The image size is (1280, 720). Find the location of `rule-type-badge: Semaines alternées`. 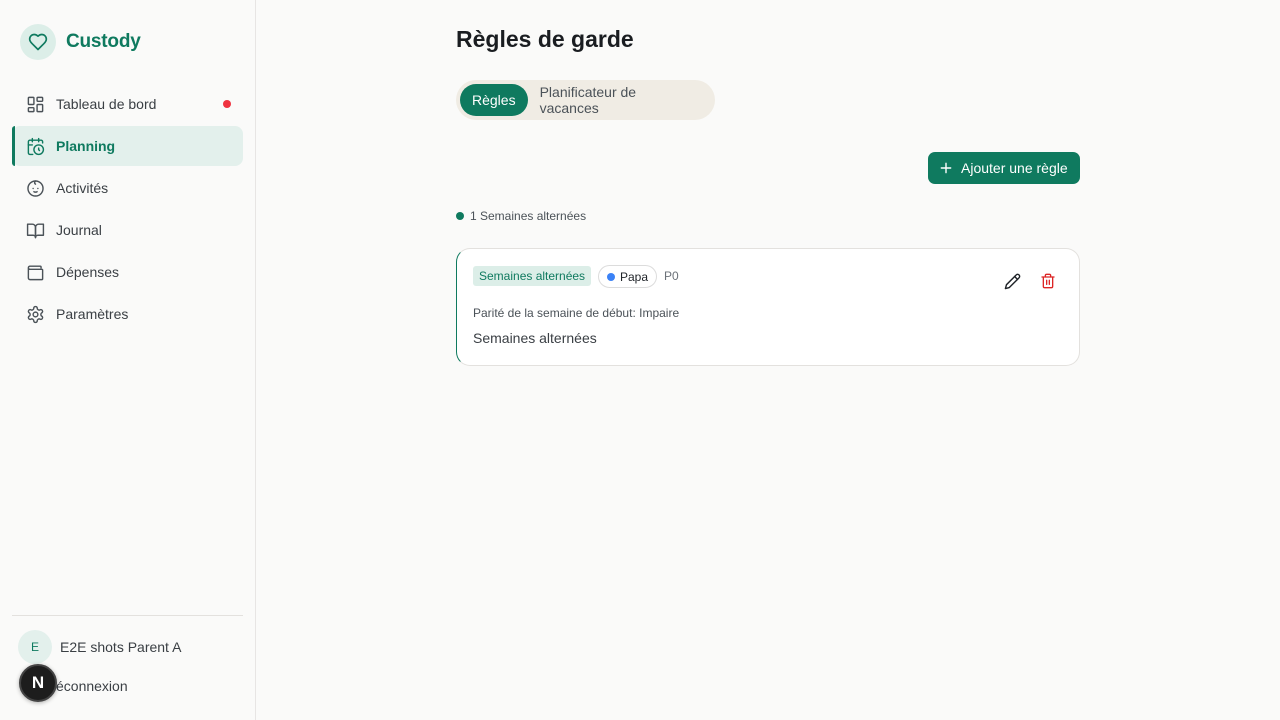

rule-type-badge: Semaines alternées is located at coordinates (532, 276).